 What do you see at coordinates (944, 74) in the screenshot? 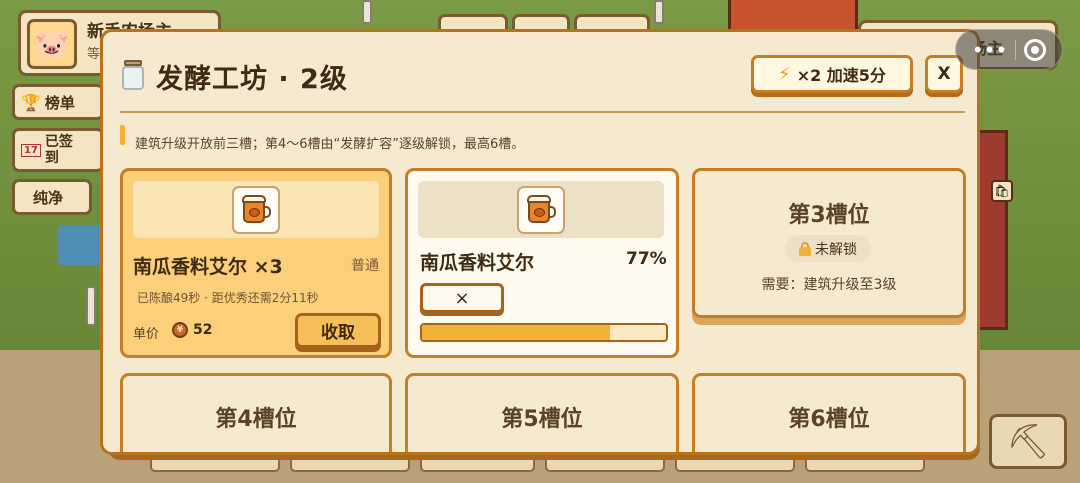
I see `close-button: X` at bounding box center [944, 74].